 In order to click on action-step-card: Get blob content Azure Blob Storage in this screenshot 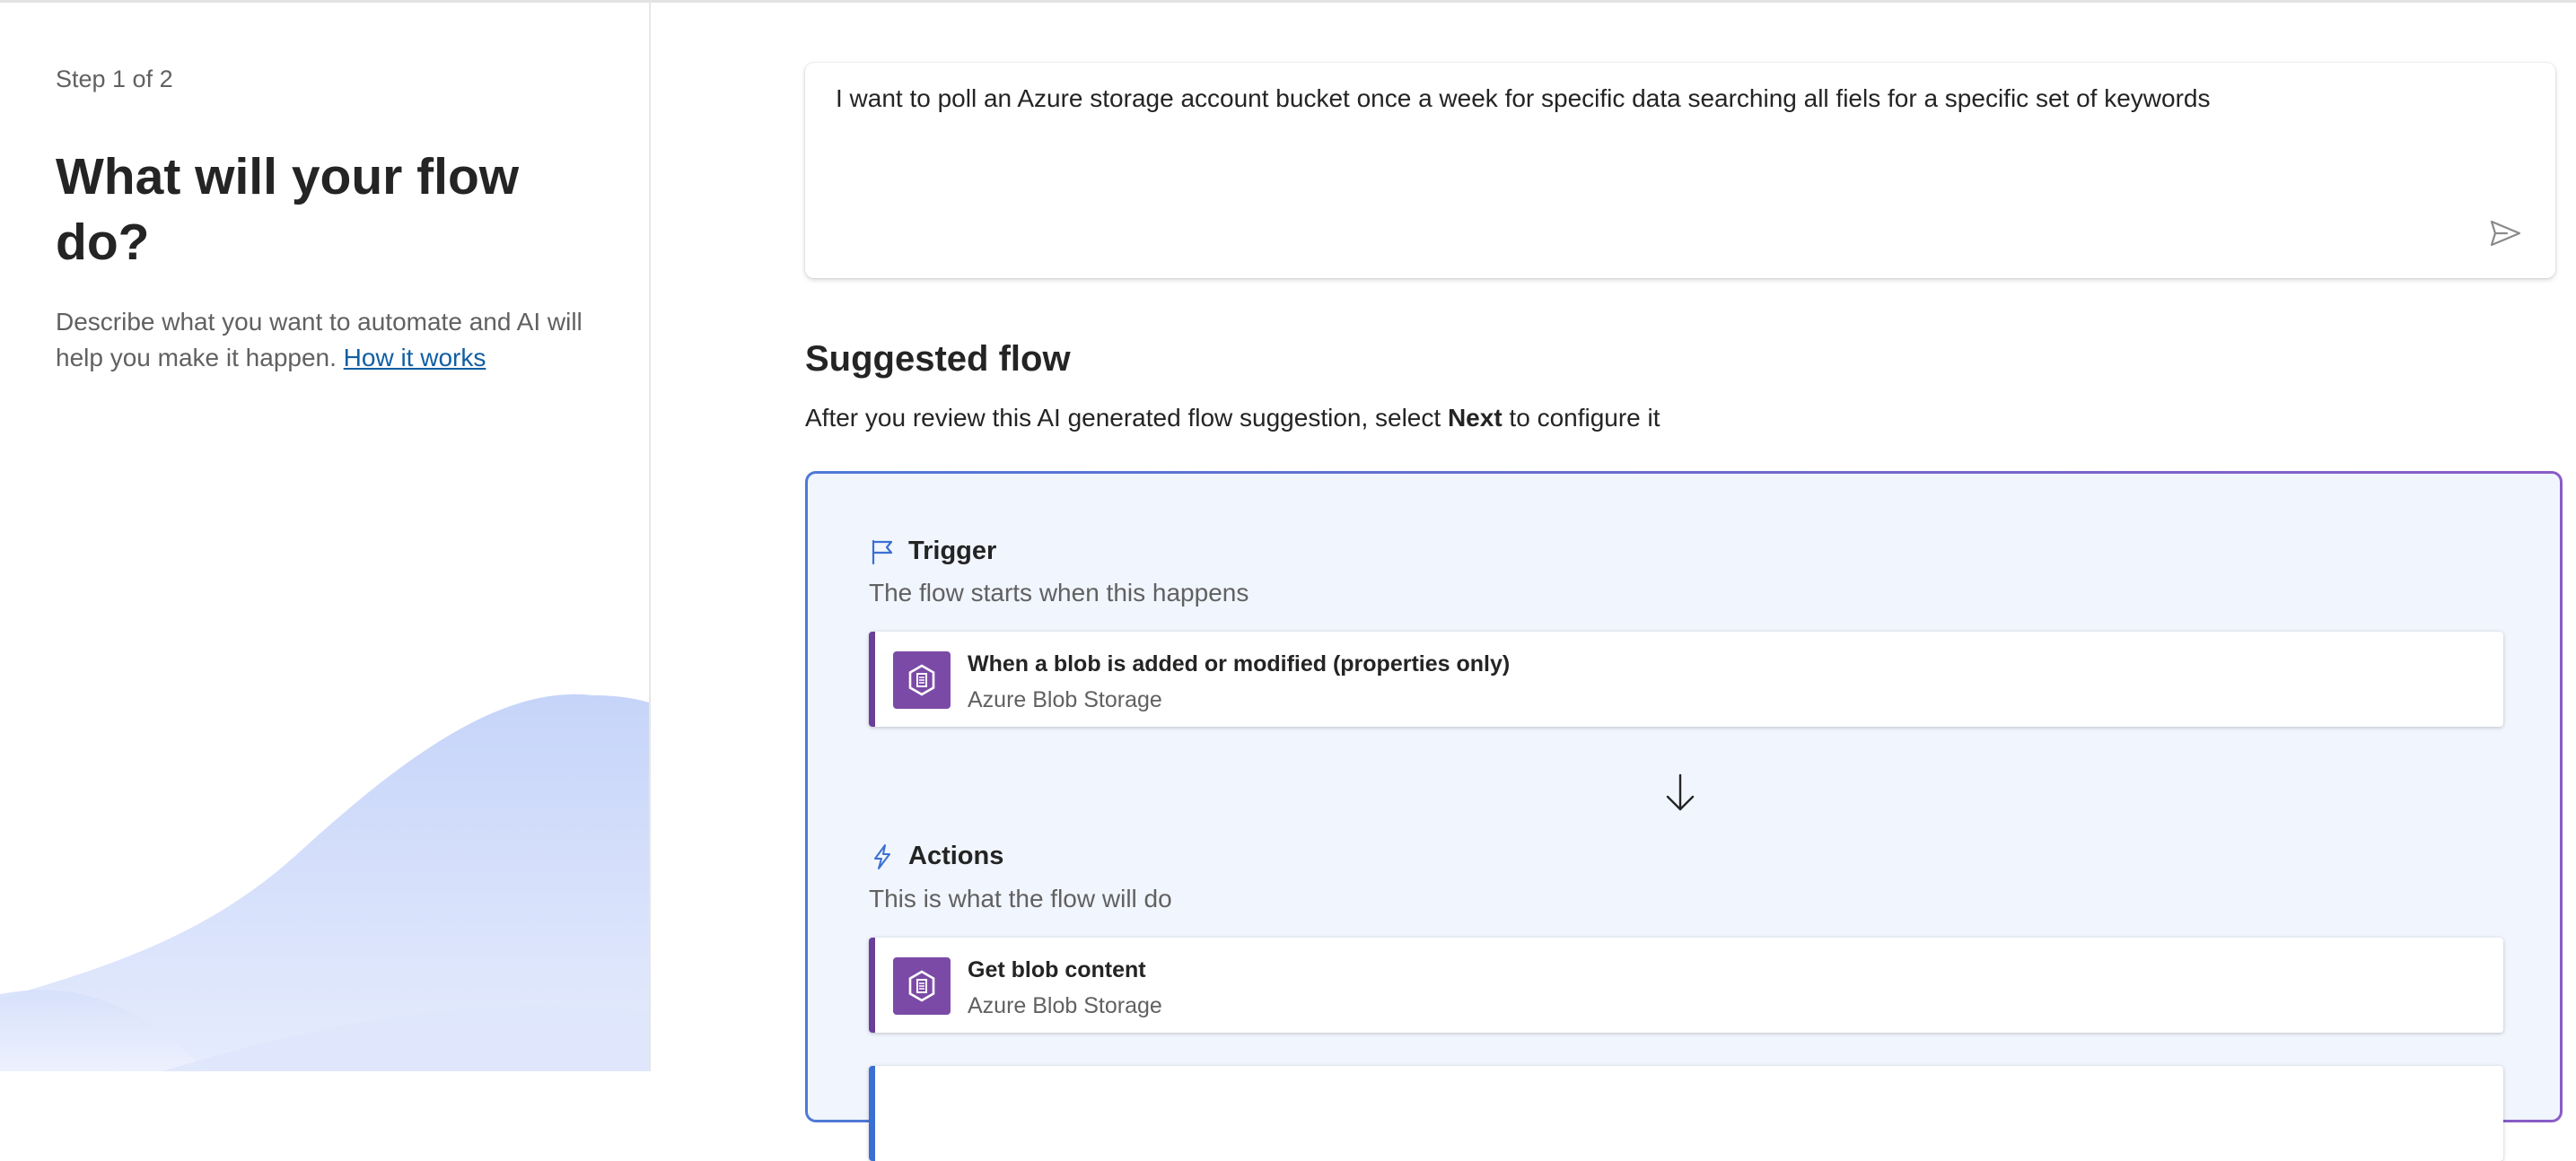, I will do `click(1686, 986)`.